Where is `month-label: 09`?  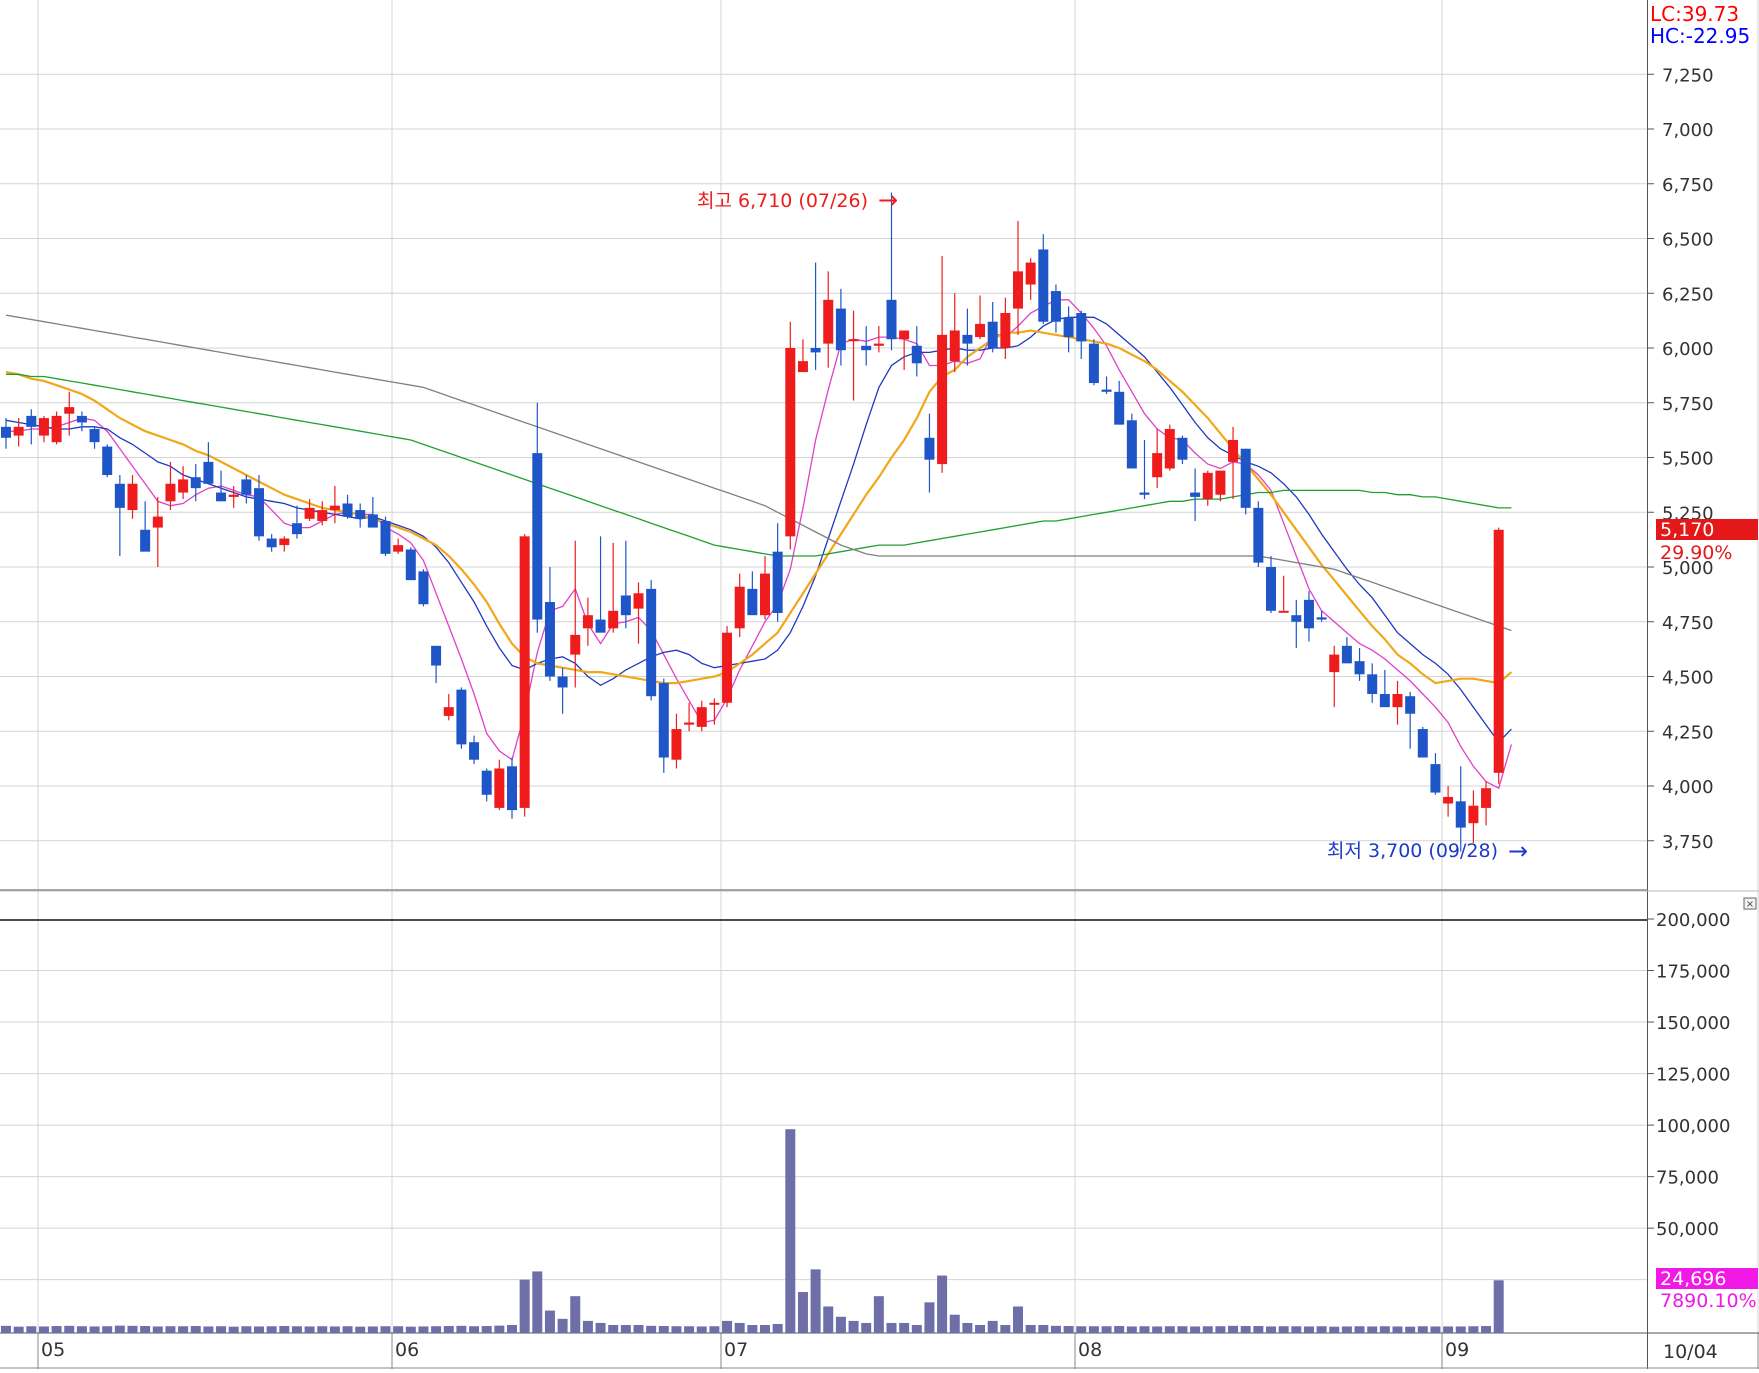
month-label: 09 is located at coordinates (1457, 1350).